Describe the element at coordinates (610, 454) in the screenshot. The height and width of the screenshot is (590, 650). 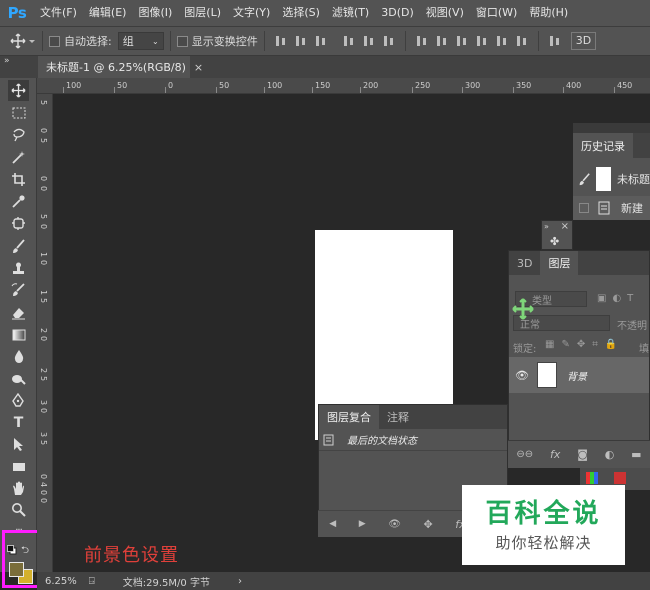
I see `adjustment-icon: ◐` at that location.